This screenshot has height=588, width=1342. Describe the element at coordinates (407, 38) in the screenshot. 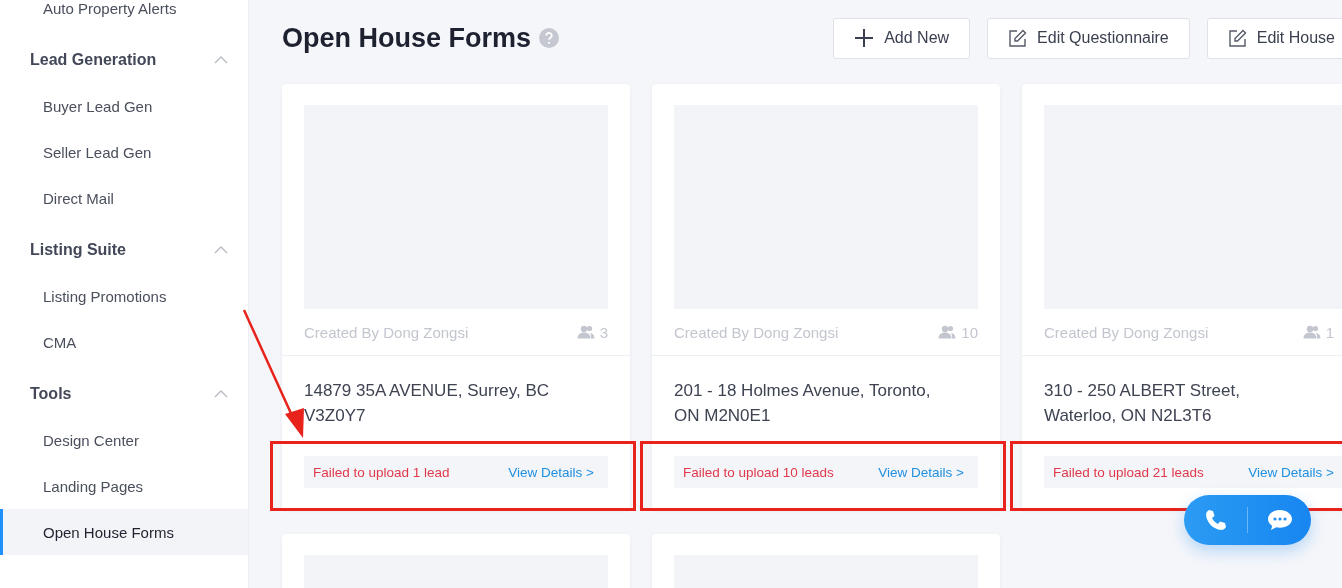

I see `page-title: Open House Forms` at that location.